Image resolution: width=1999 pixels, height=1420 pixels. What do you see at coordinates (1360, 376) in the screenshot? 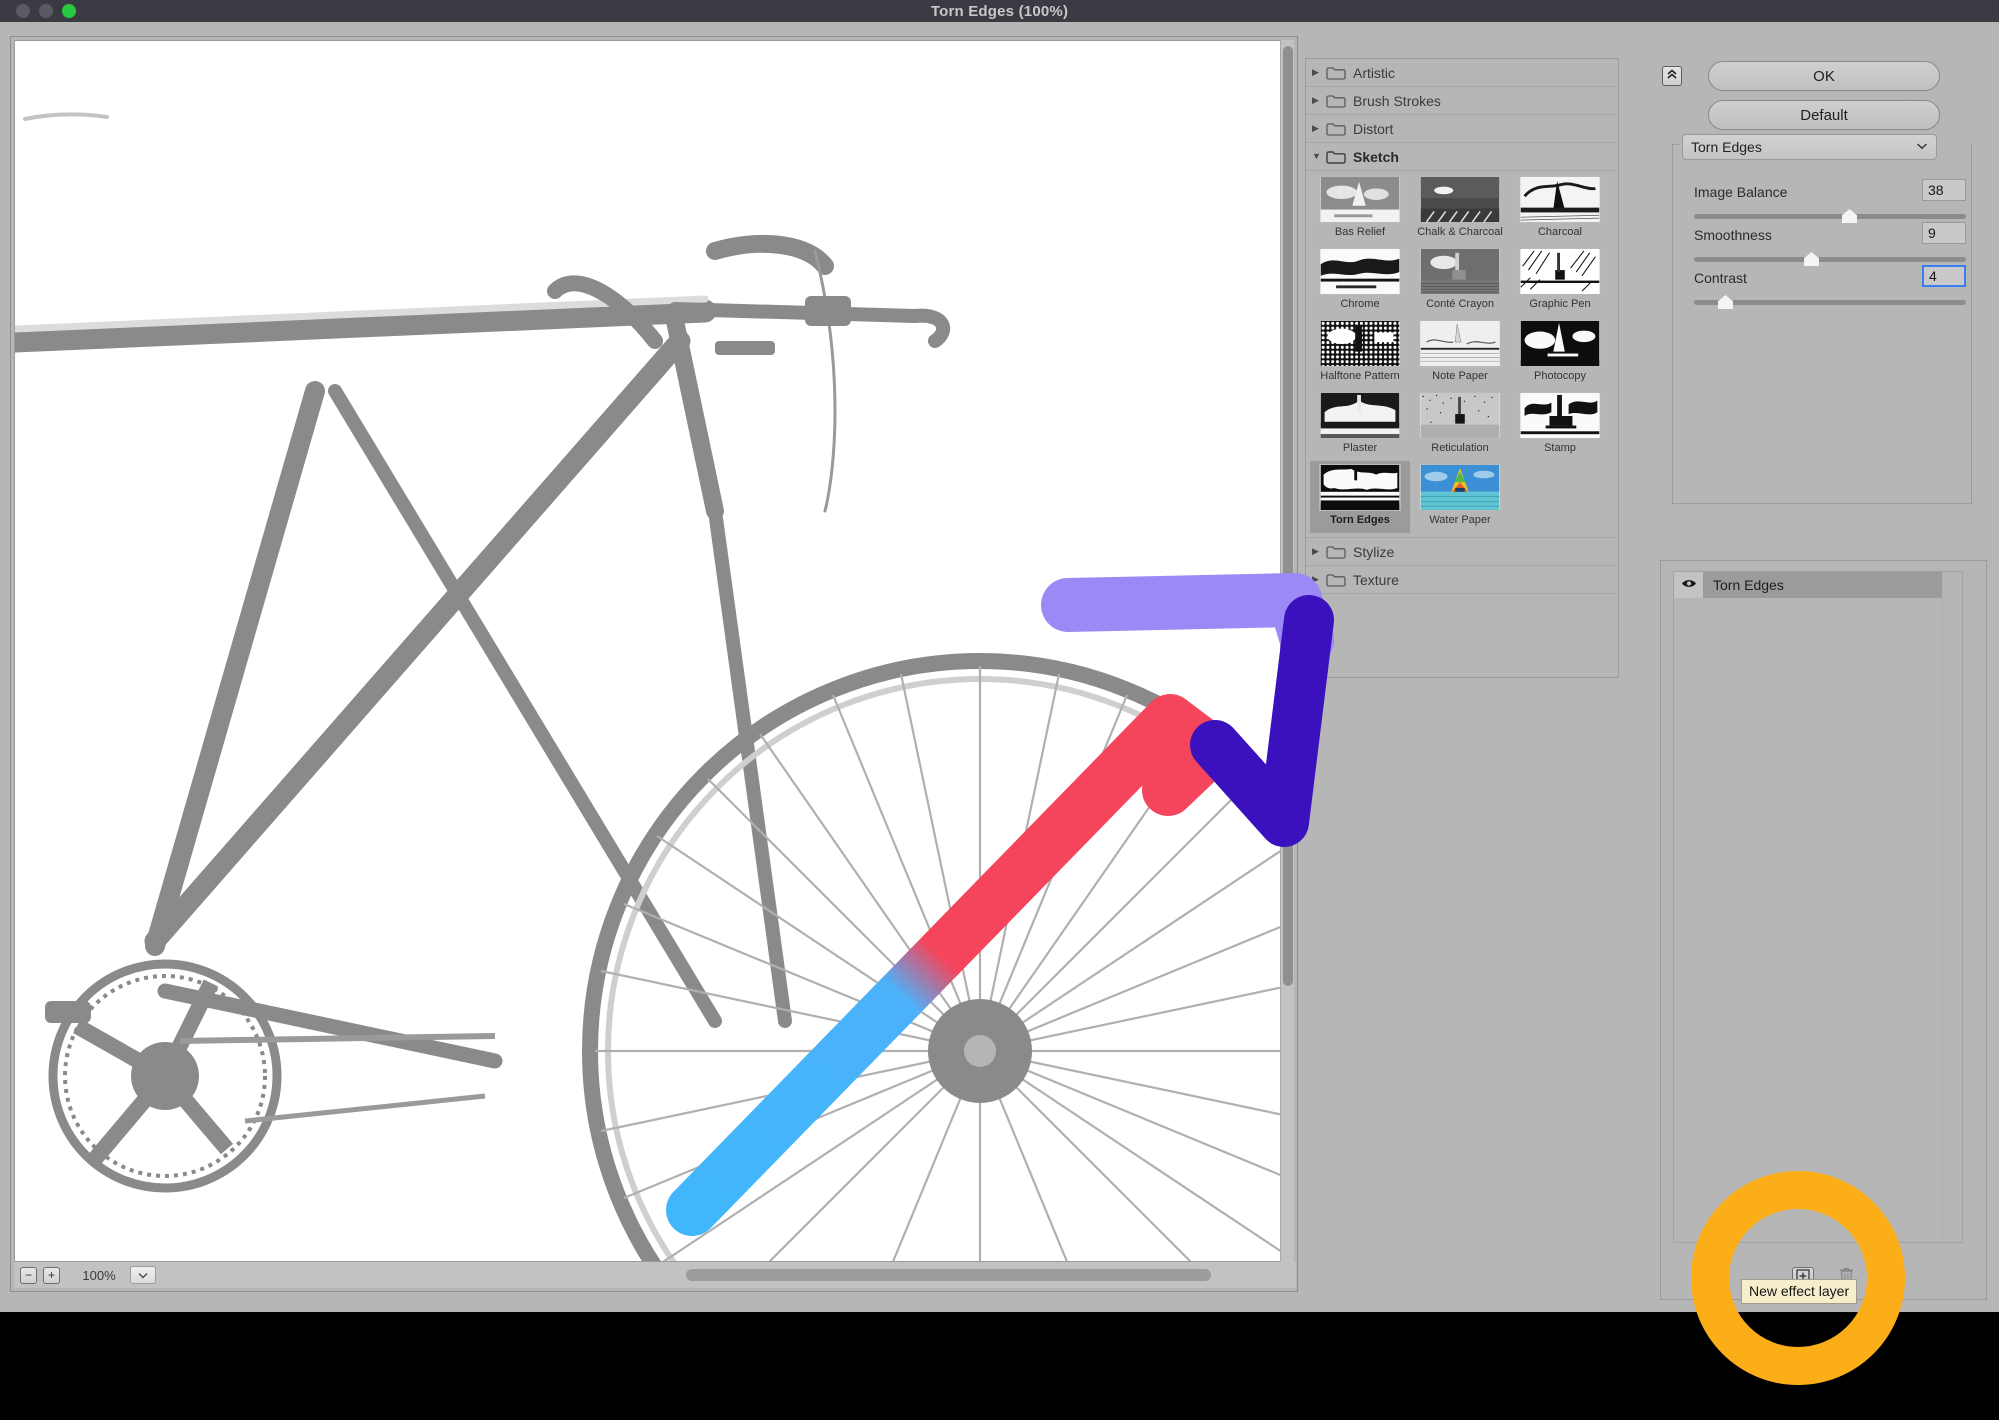
I see `filter-thumb-label: Halftone Pattern` at bounding box center [1360, 376].